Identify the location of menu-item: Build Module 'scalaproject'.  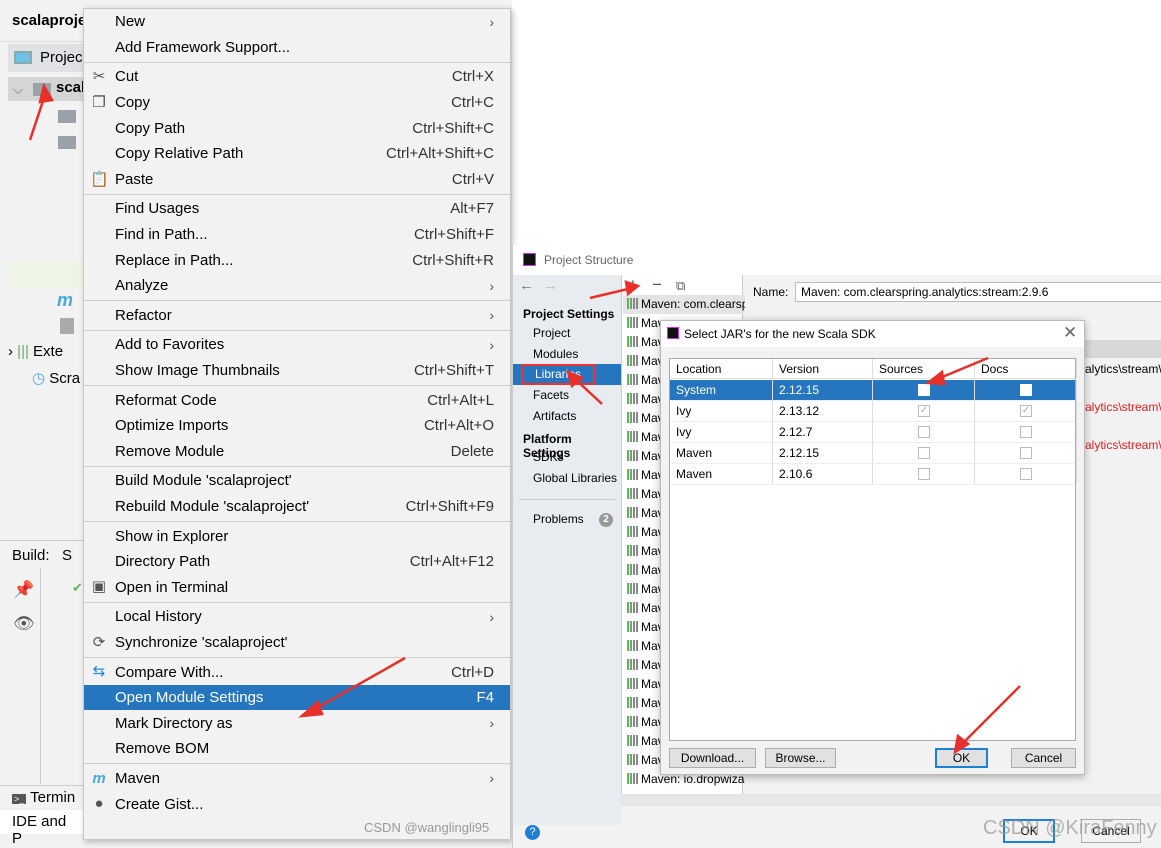
(297, 481).